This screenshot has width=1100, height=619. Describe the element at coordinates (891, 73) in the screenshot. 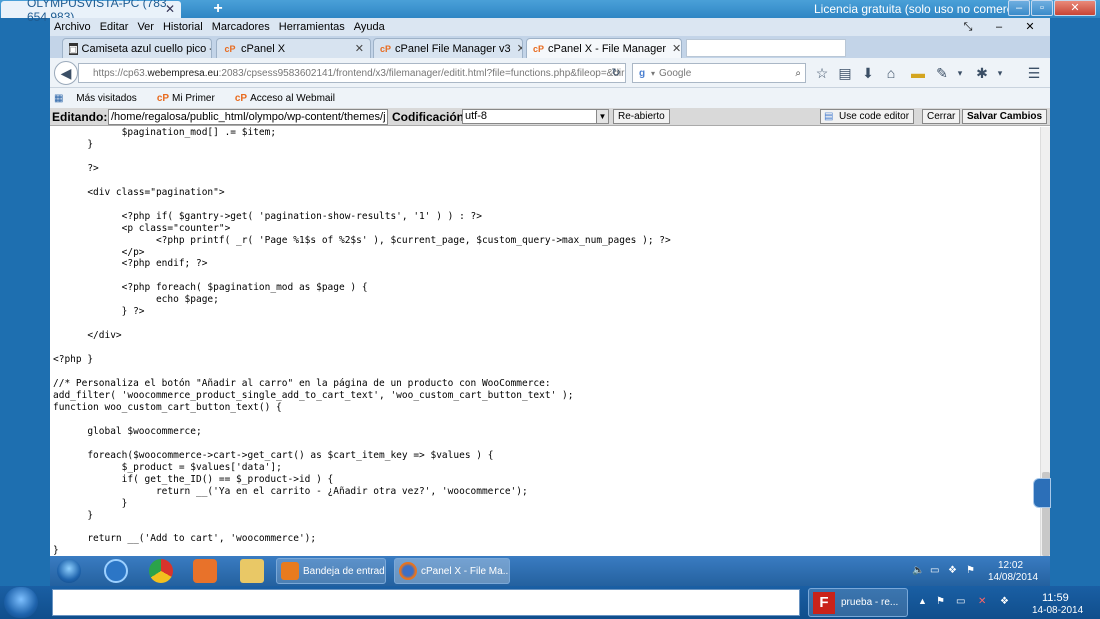

I see `home-icon: ⌂` at that location.